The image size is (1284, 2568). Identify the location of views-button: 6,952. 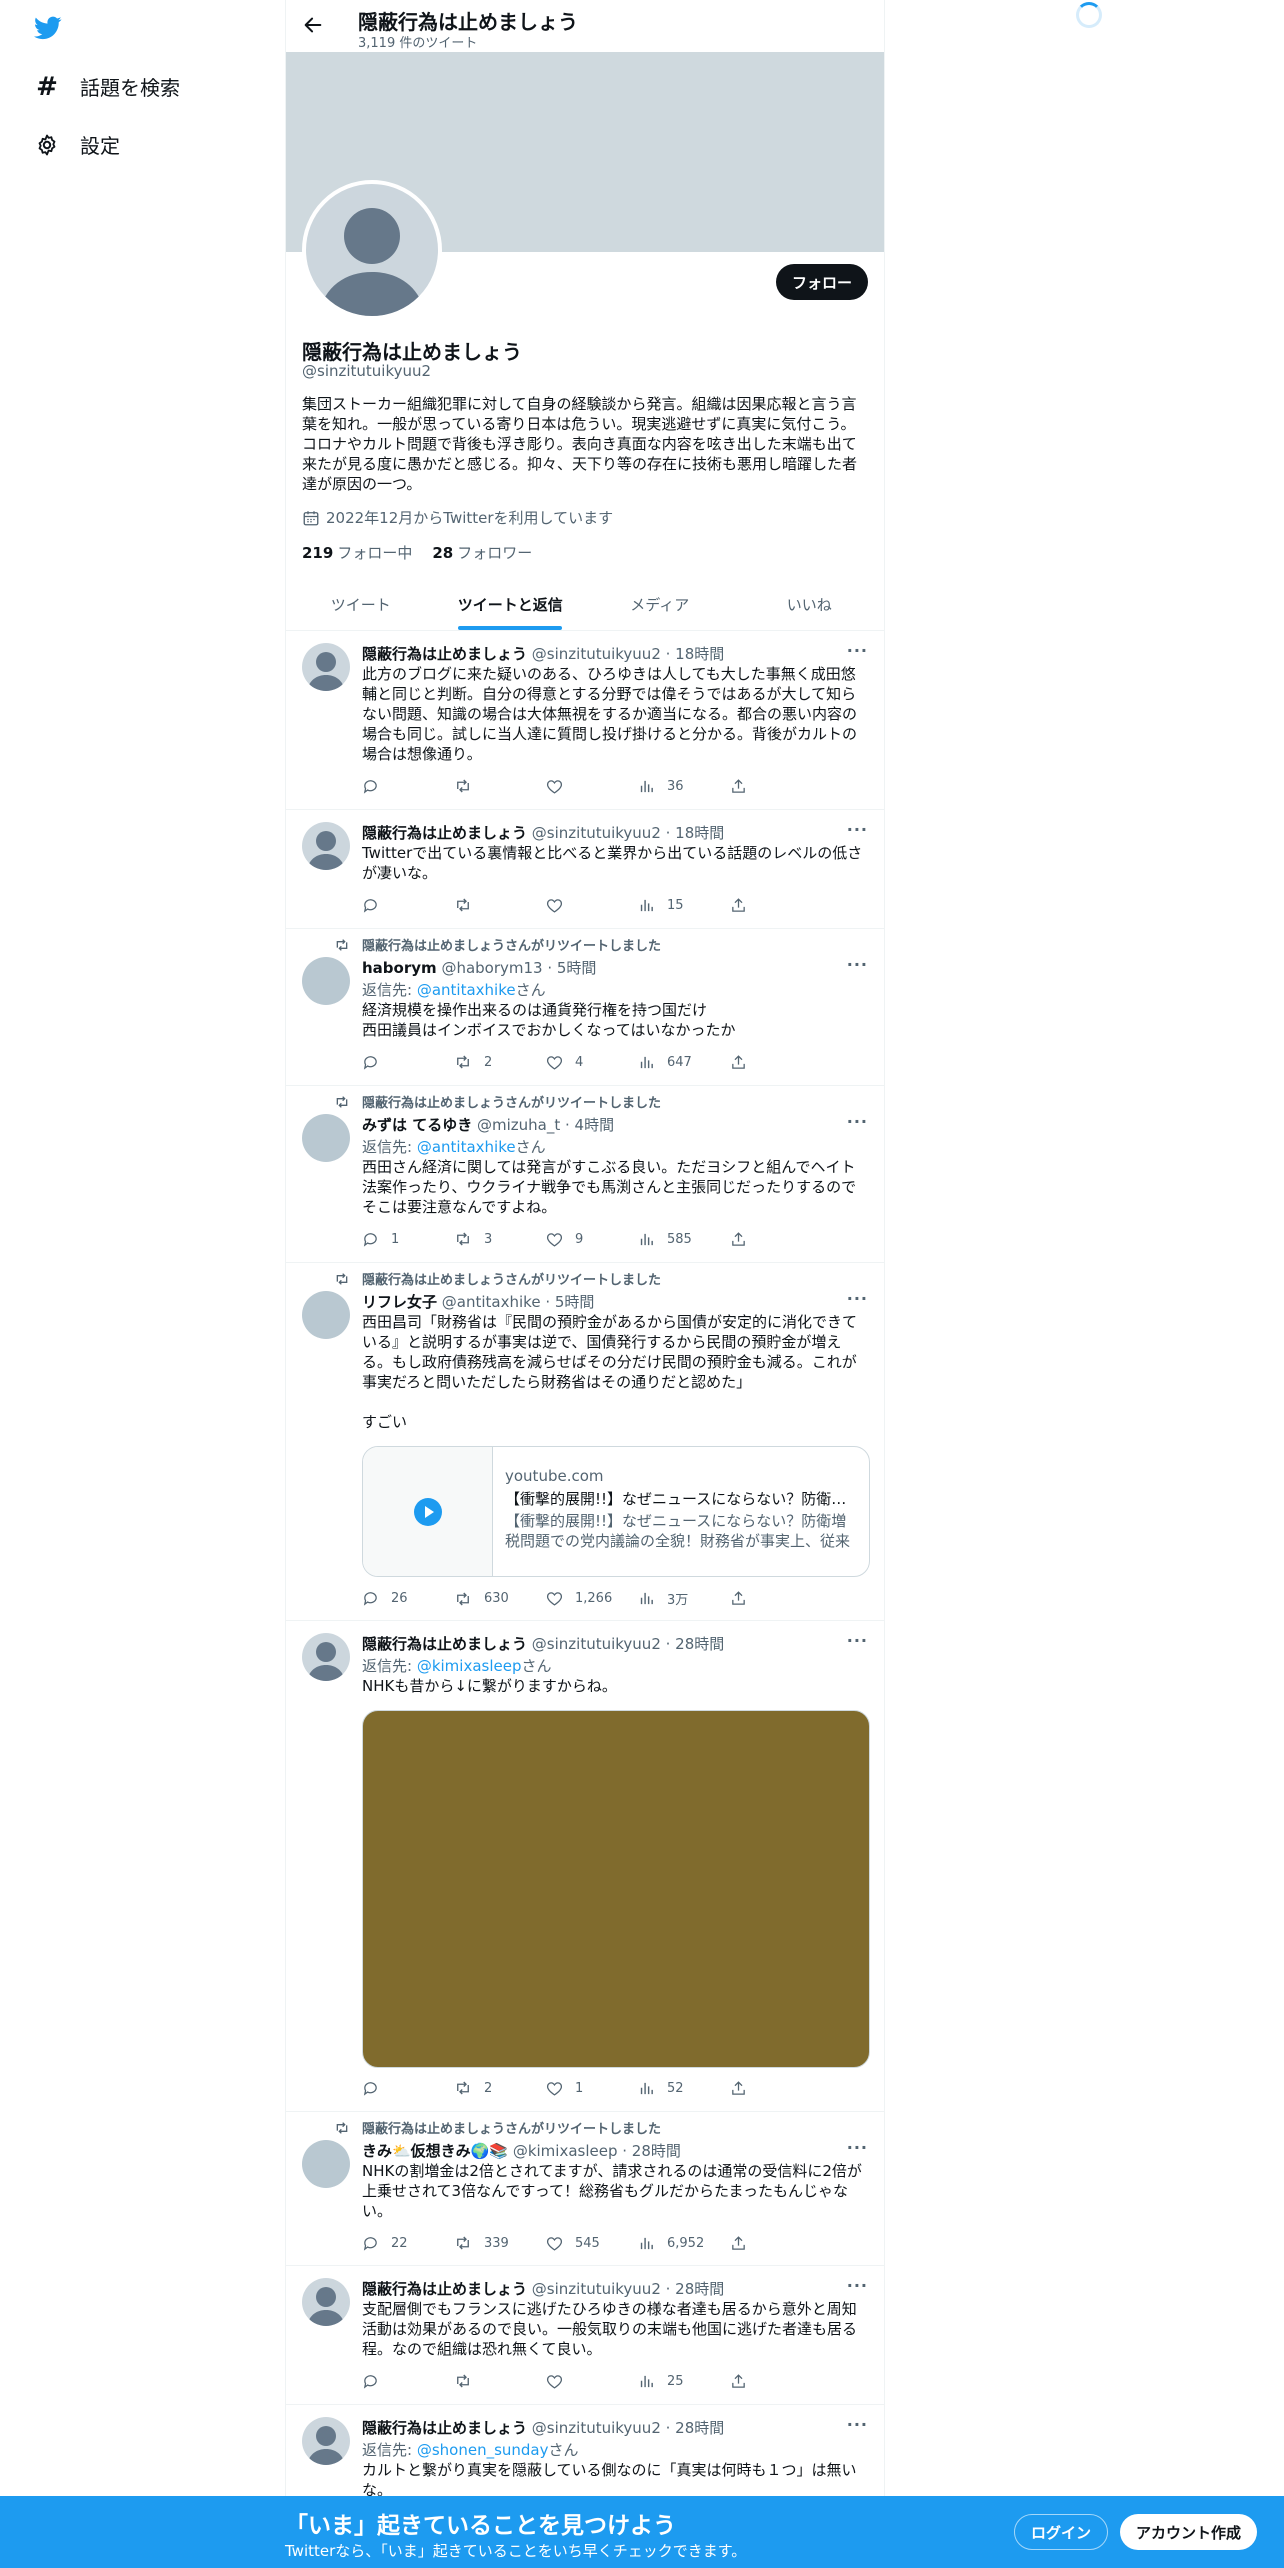
(684, 2243).